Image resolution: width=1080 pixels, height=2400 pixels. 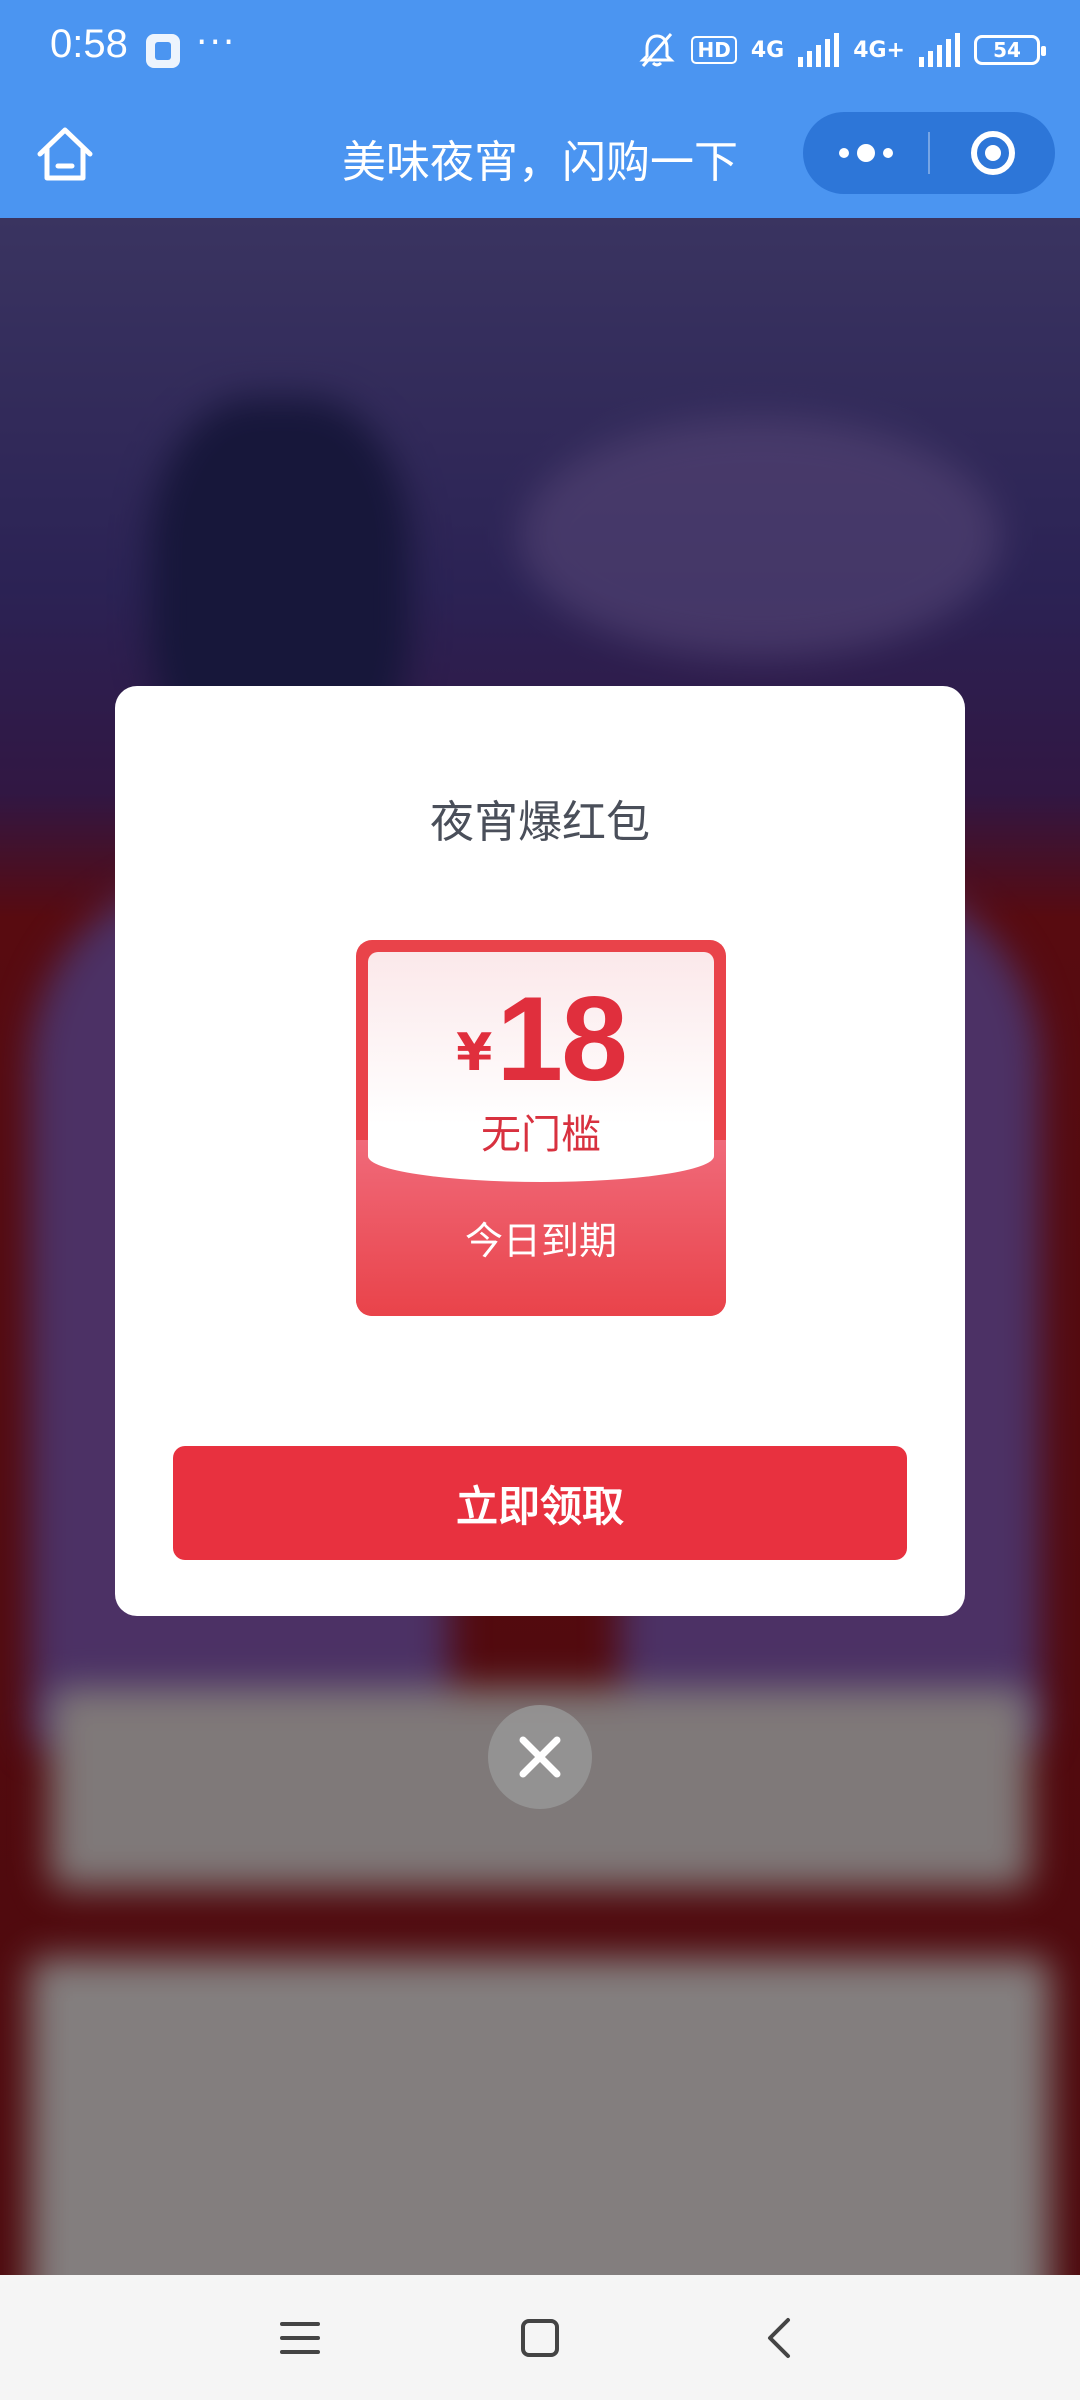 What do you see at coordinates (929, 153) in the screenshot?
I see `capsule-menu` at bounding box center [929, 153].